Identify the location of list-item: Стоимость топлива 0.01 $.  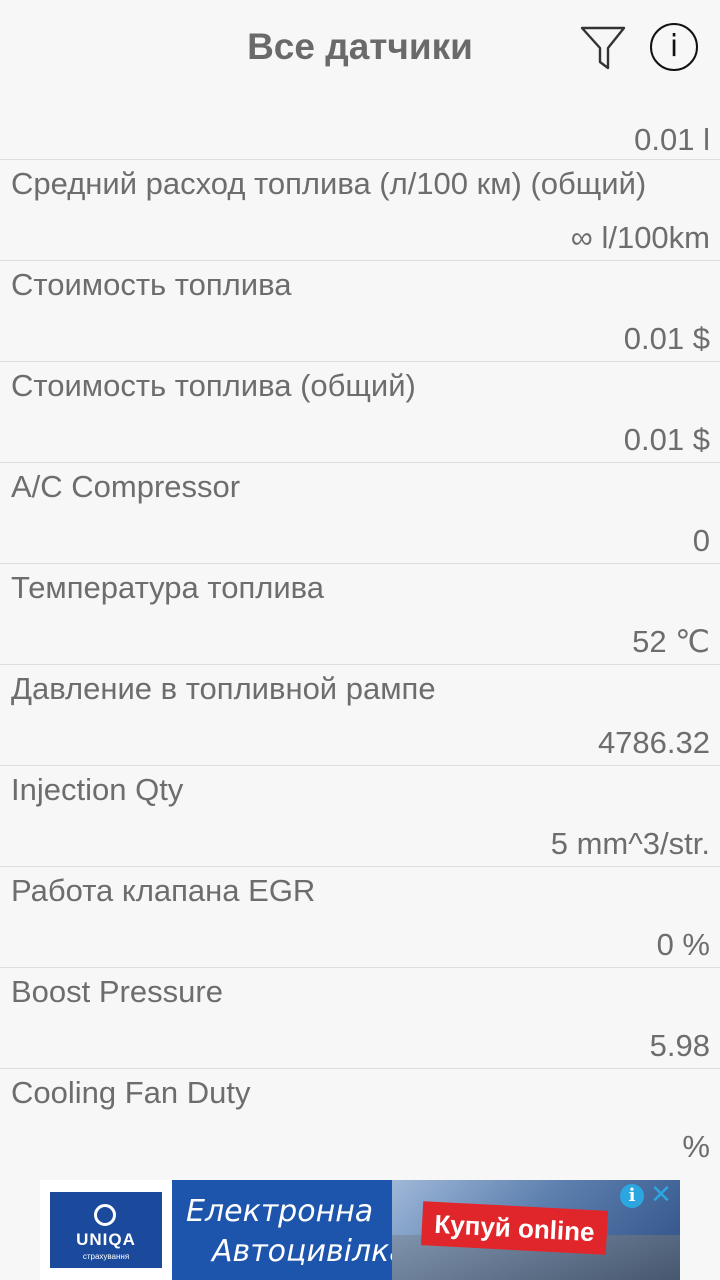
(360, 311).